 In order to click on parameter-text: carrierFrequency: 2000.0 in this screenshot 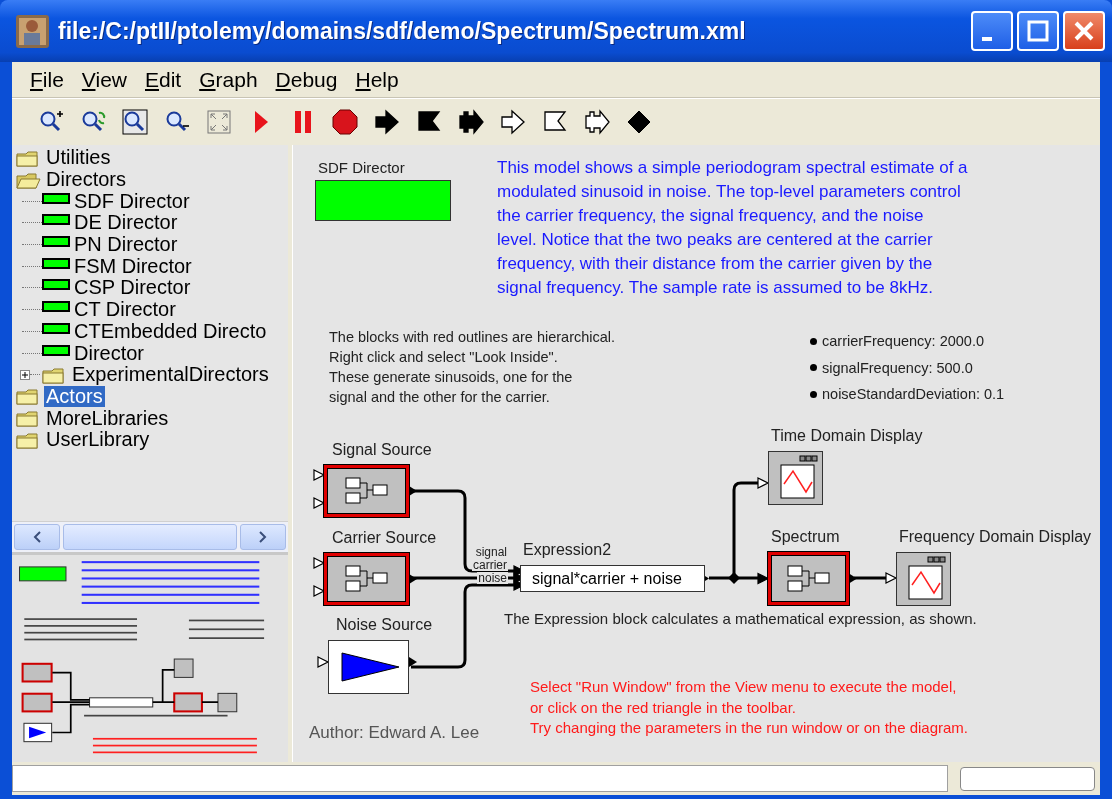, I will do `click(903, 341)`.